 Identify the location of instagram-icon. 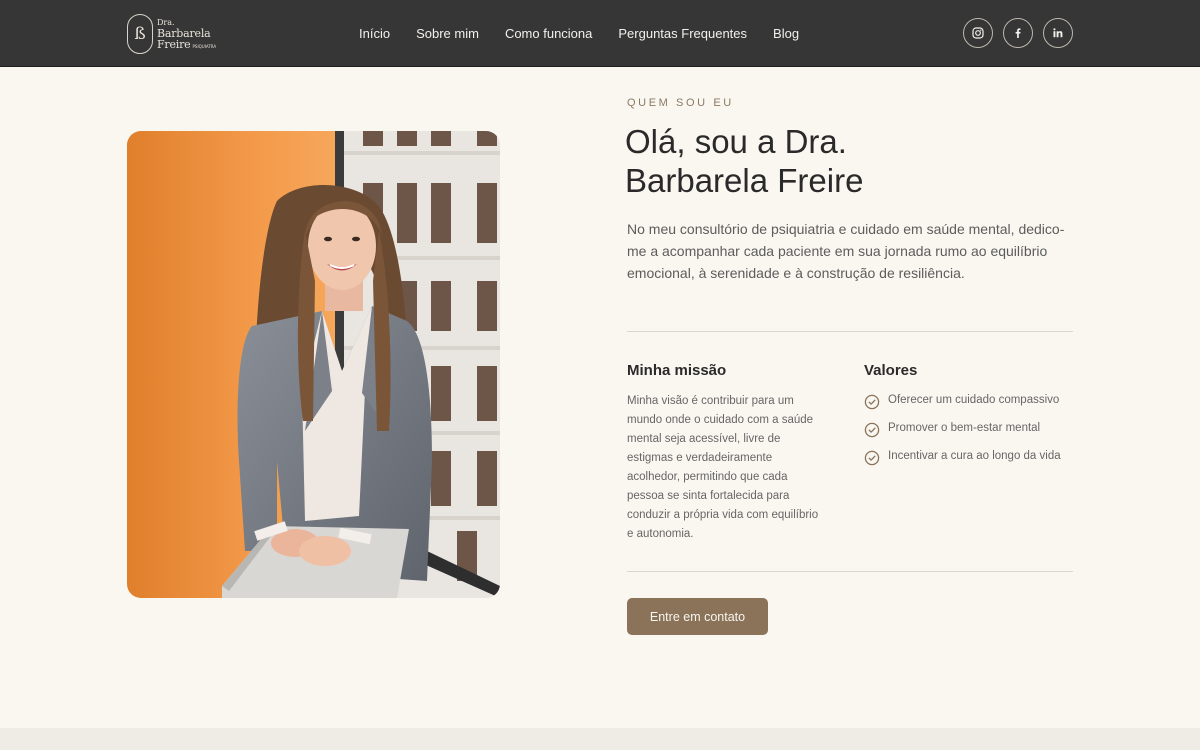
(978, 33).